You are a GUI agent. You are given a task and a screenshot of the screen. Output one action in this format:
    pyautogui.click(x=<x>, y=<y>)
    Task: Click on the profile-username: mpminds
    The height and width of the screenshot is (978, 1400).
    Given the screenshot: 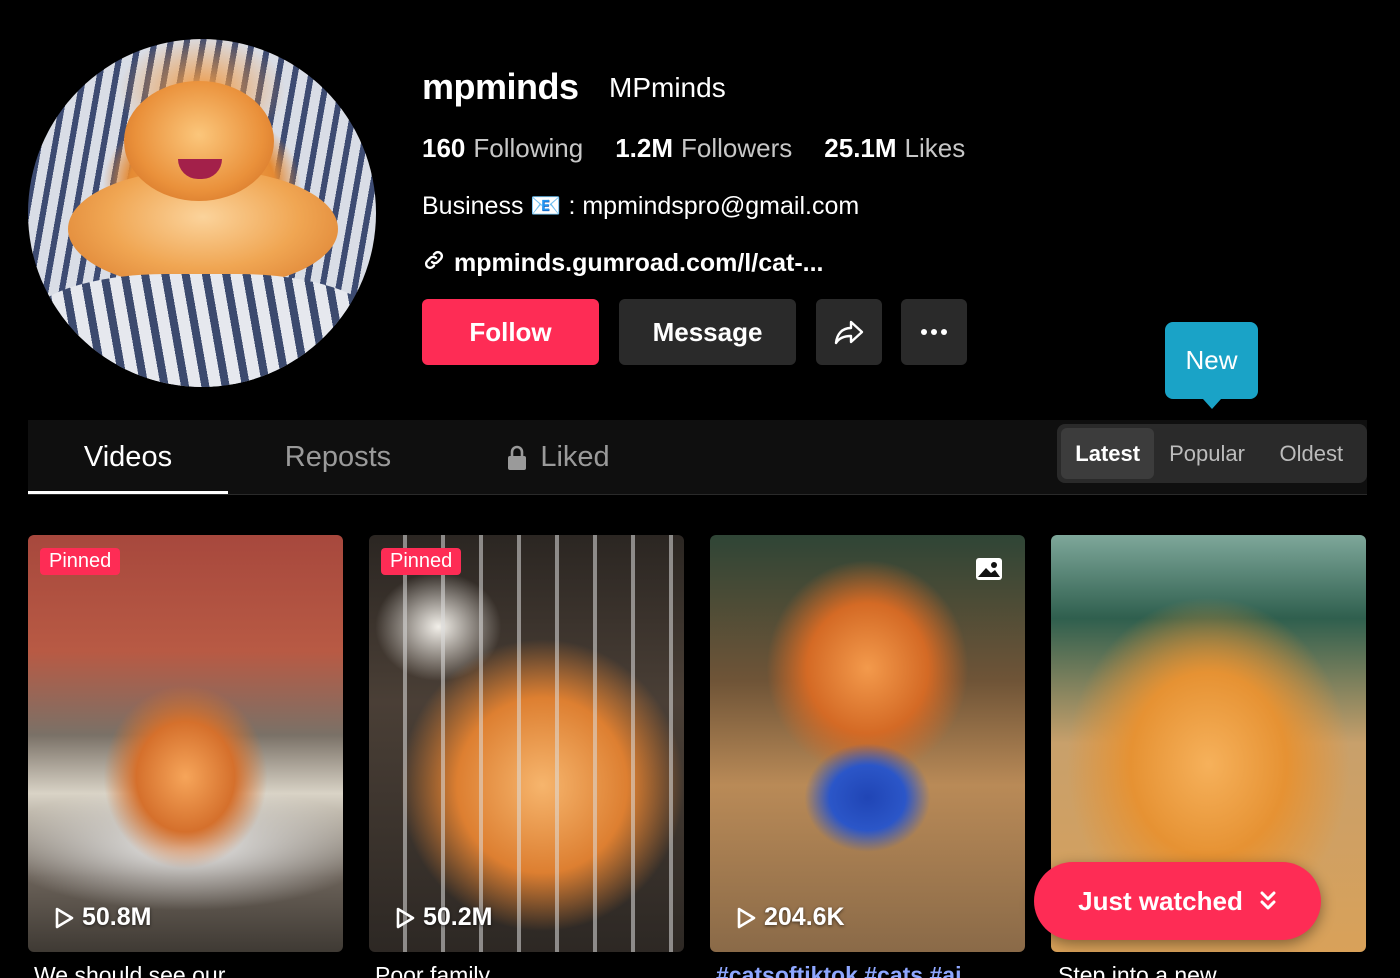 What is the action you would take?
    pyautogui.click(x=500, y=86)
    